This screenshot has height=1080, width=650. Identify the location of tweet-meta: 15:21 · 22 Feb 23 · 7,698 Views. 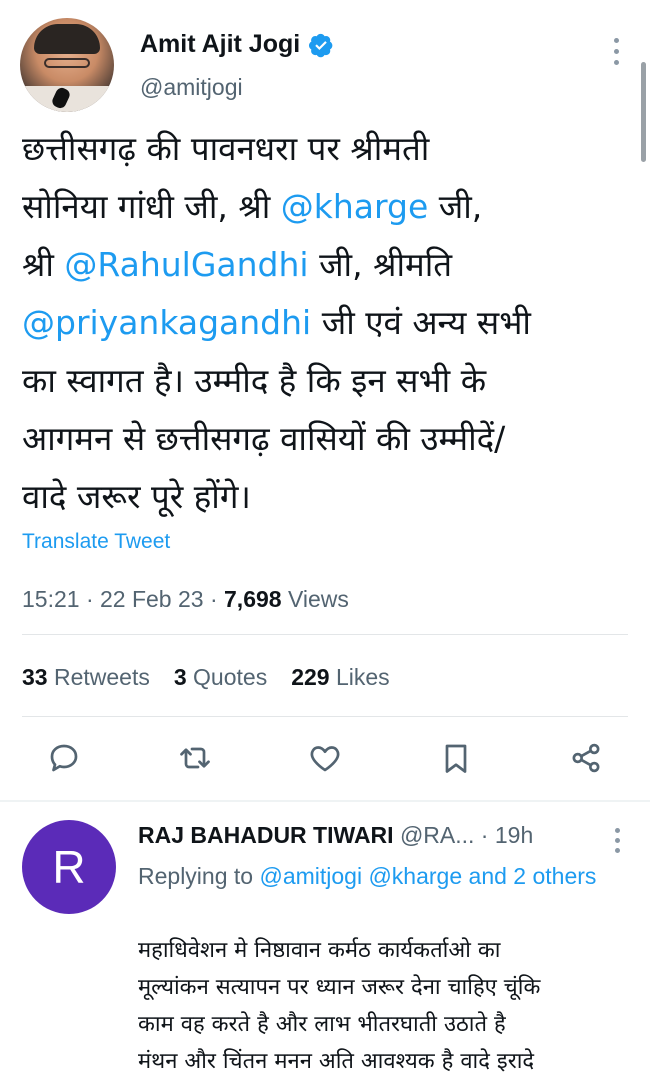
(185, 599).